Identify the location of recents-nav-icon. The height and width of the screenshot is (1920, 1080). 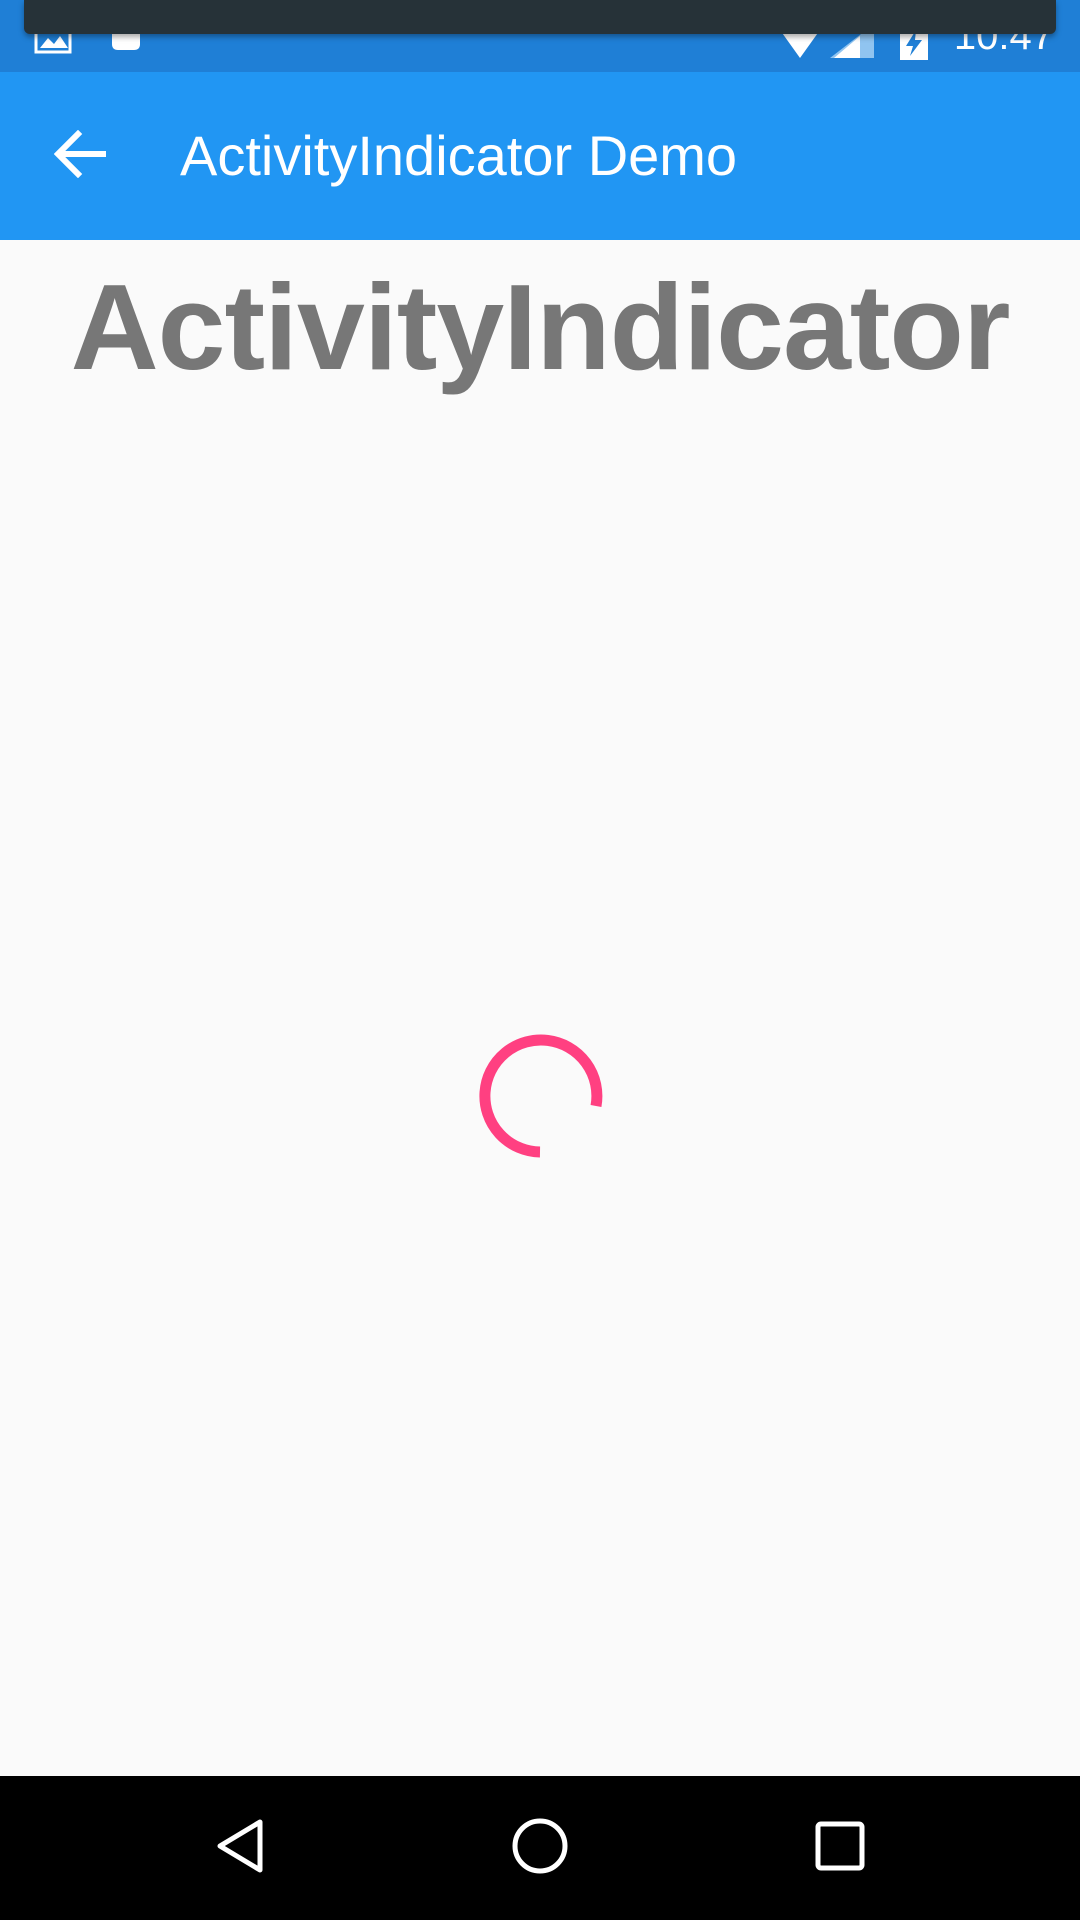
(840, 1848).